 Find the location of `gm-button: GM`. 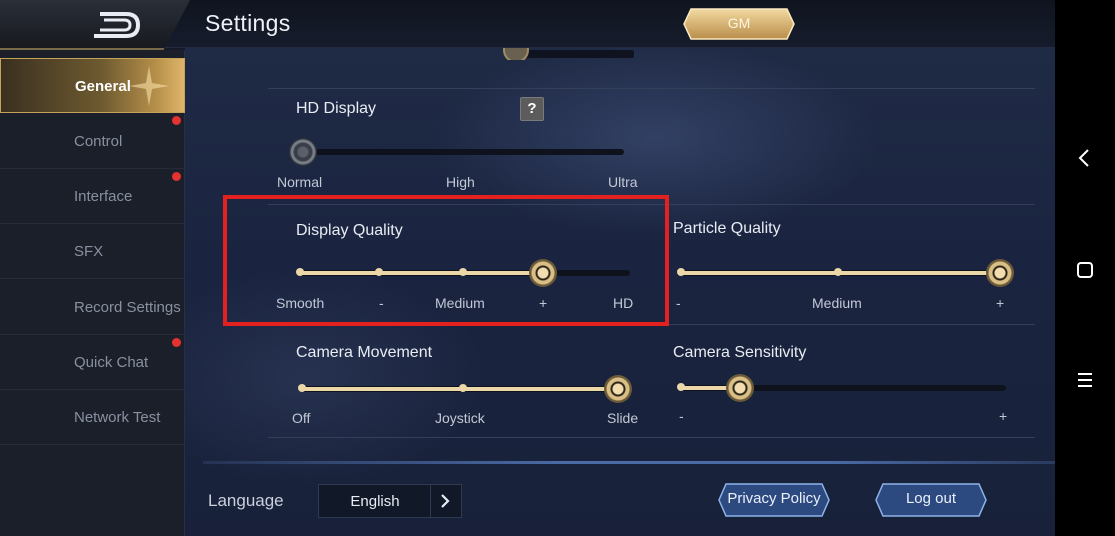

gm-button: GM is located at coordinates (739, 24).